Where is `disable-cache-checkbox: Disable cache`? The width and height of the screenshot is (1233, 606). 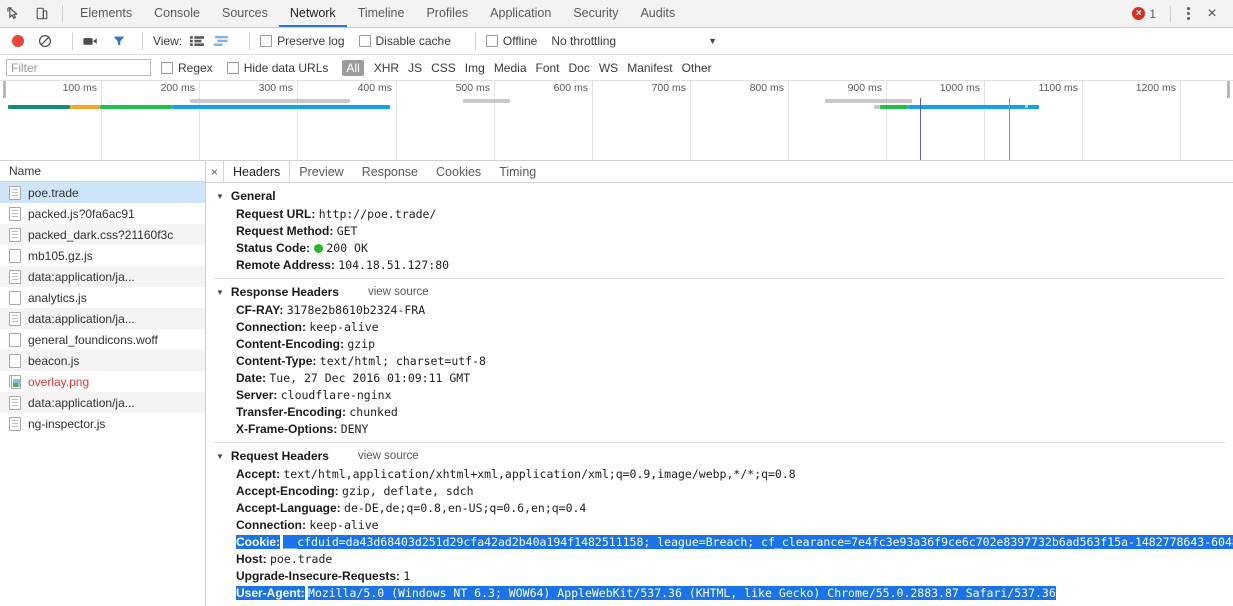
disable-cache-checkbox: Disable cache is located at coordinates (404, 41).